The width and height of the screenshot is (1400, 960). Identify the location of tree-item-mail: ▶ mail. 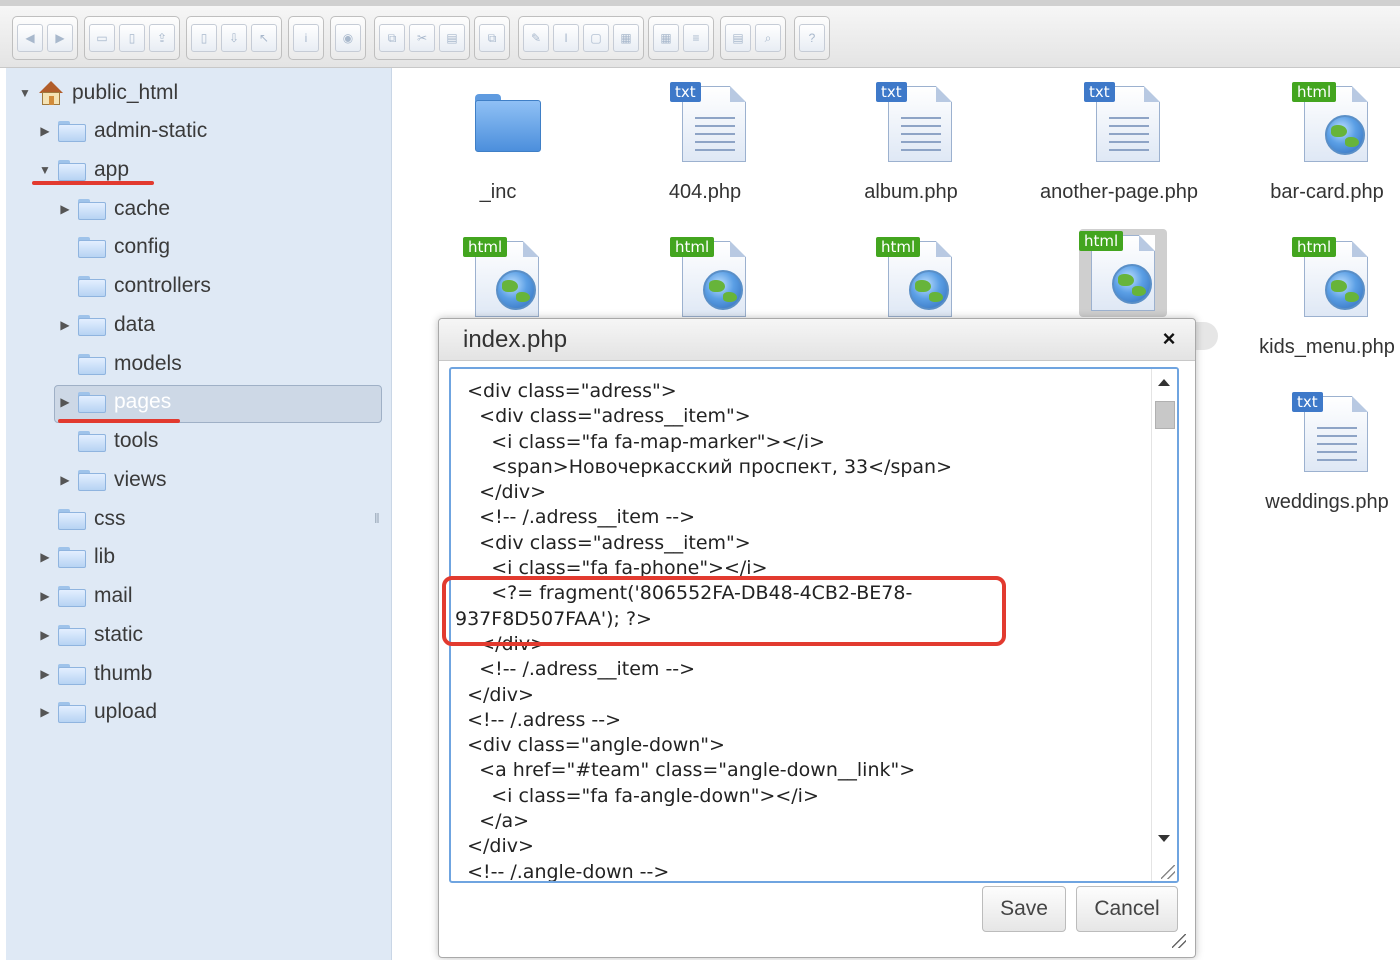
(85, 596).